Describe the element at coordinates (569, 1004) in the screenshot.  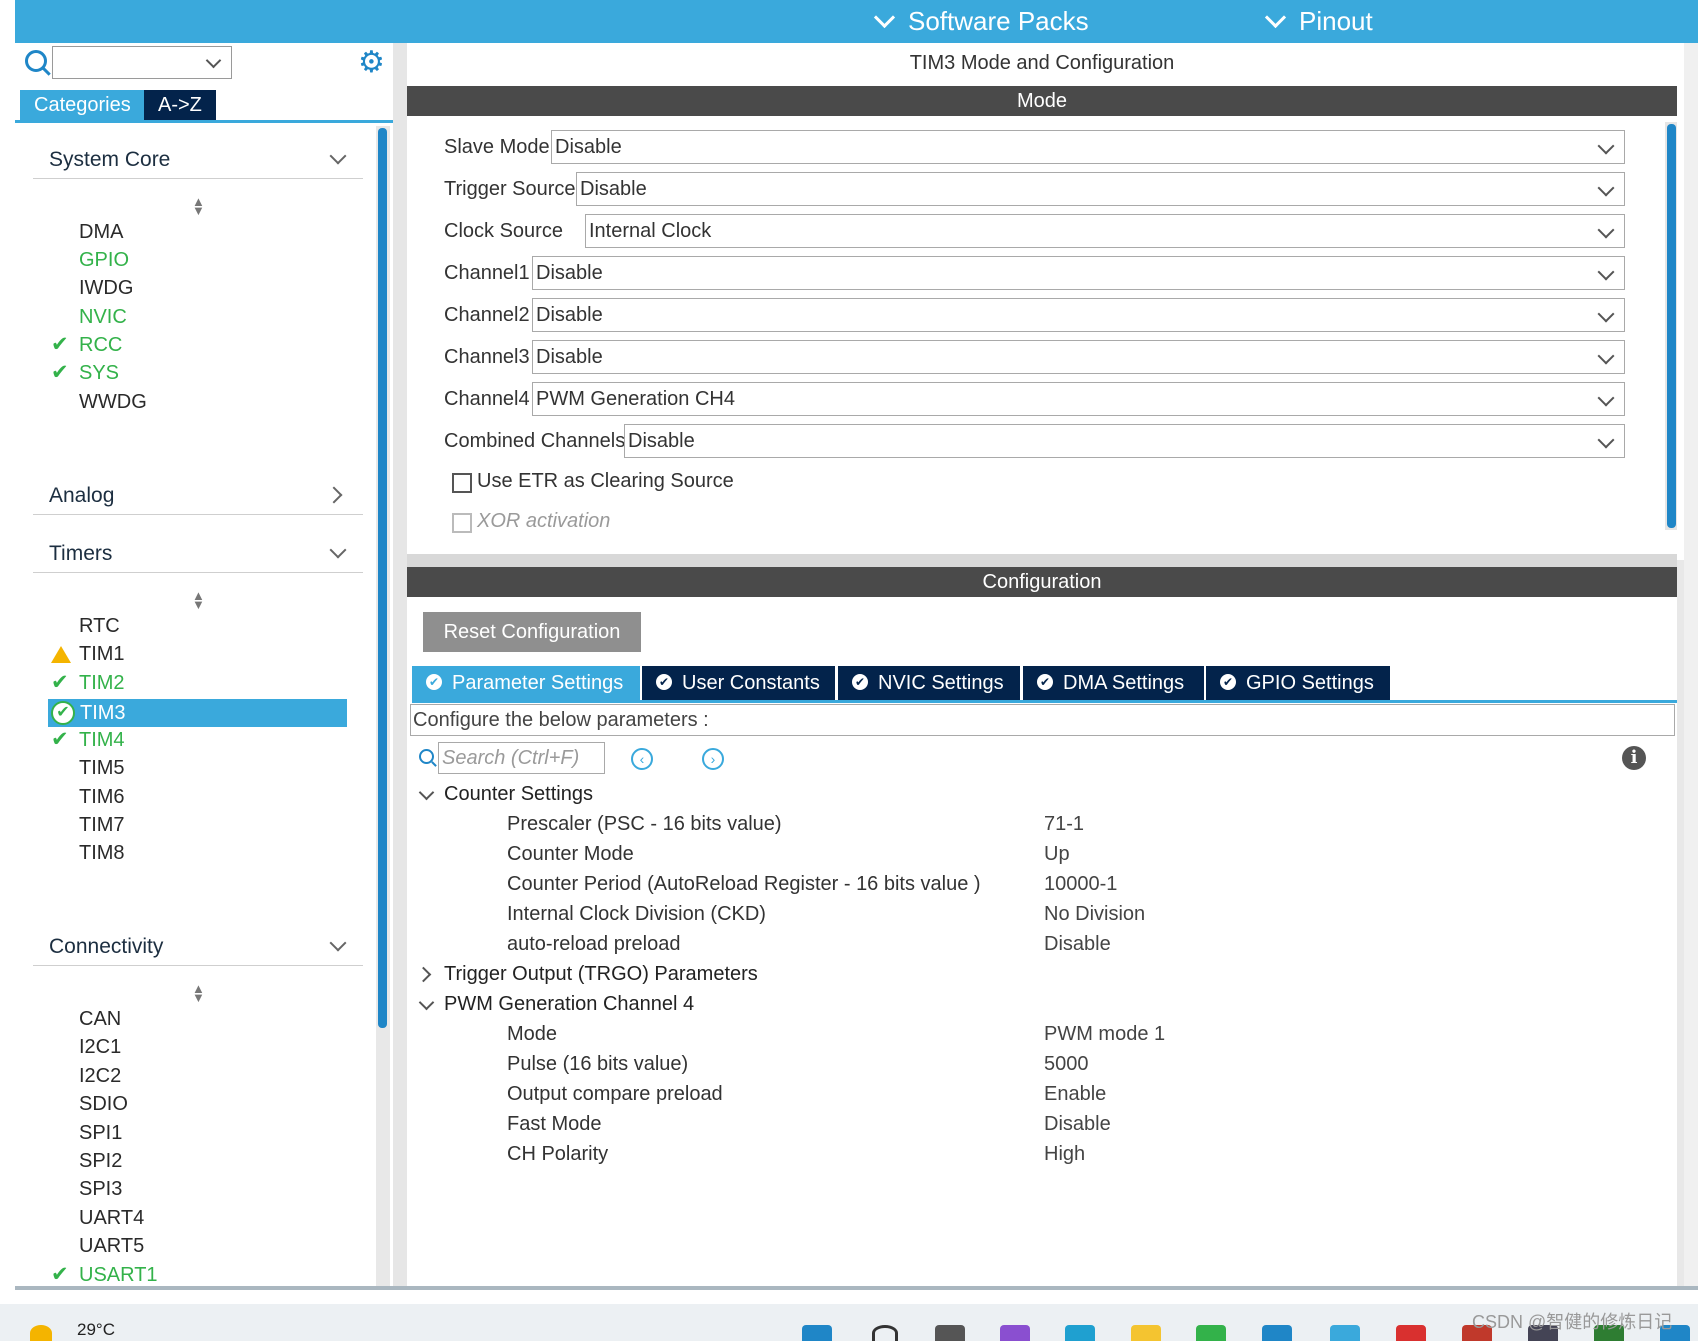
I see `group-pwm-channel-4: PWM Generation Channel 4` at that location.